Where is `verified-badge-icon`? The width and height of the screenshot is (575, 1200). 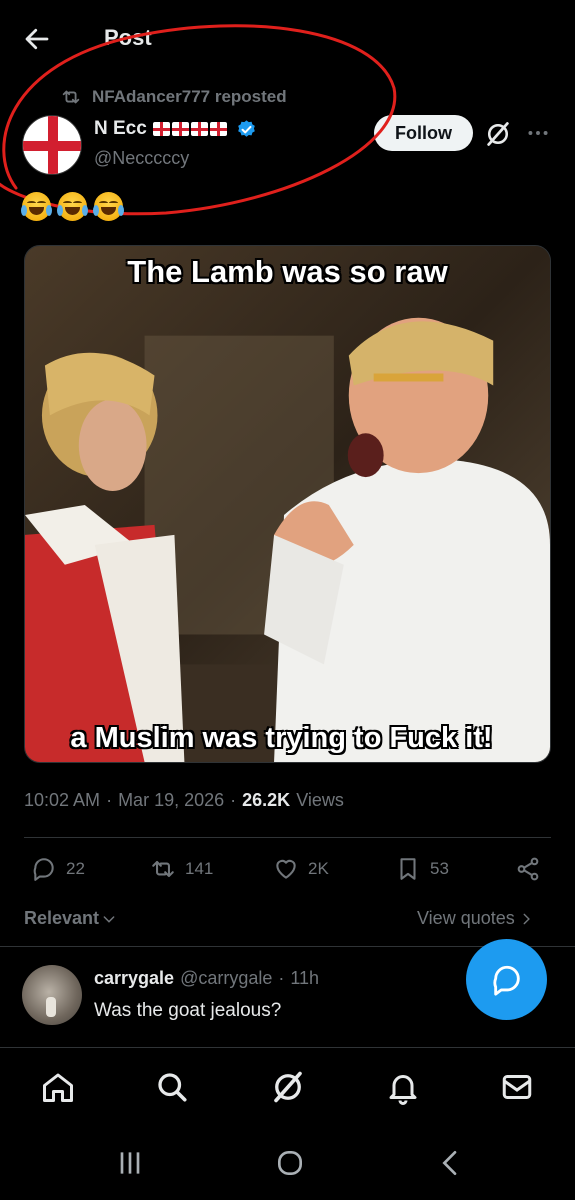
verified-badge-icon is located at coordinates (246, 128).